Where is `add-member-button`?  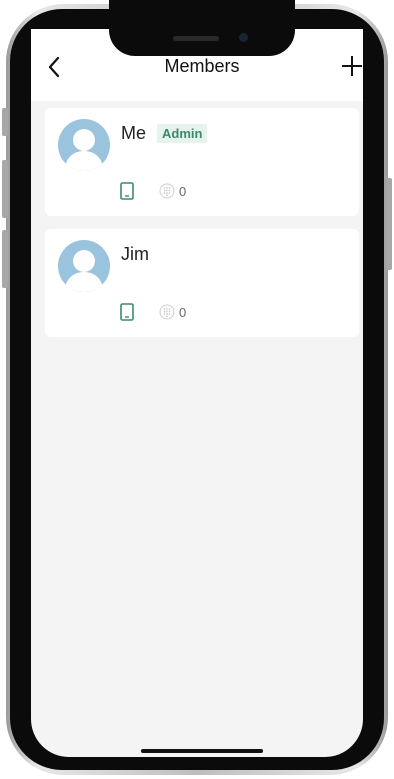
add-member-button is located at coordinates (352, 66).